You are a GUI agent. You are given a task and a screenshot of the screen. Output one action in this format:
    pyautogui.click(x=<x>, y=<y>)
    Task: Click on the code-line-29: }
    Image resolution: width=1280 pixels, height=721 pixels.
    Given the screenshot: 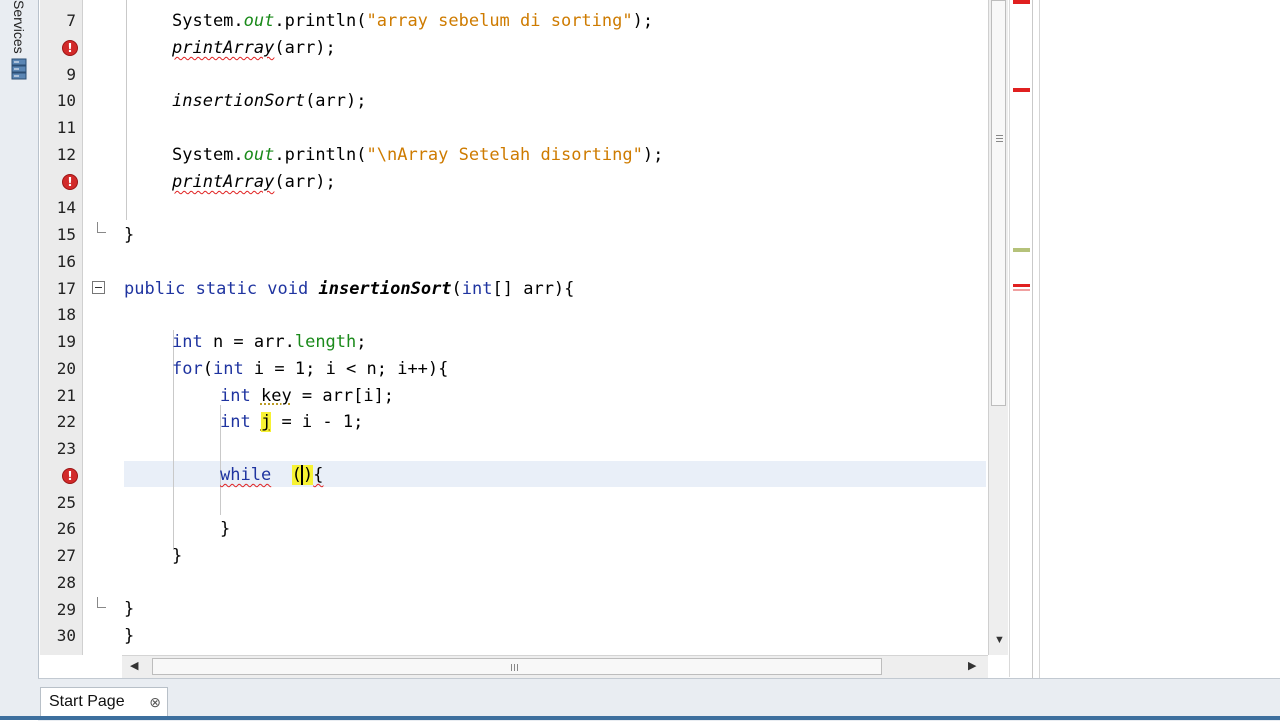 What is the action you would take?
    pyautogui.click(x=129, y=609)
    